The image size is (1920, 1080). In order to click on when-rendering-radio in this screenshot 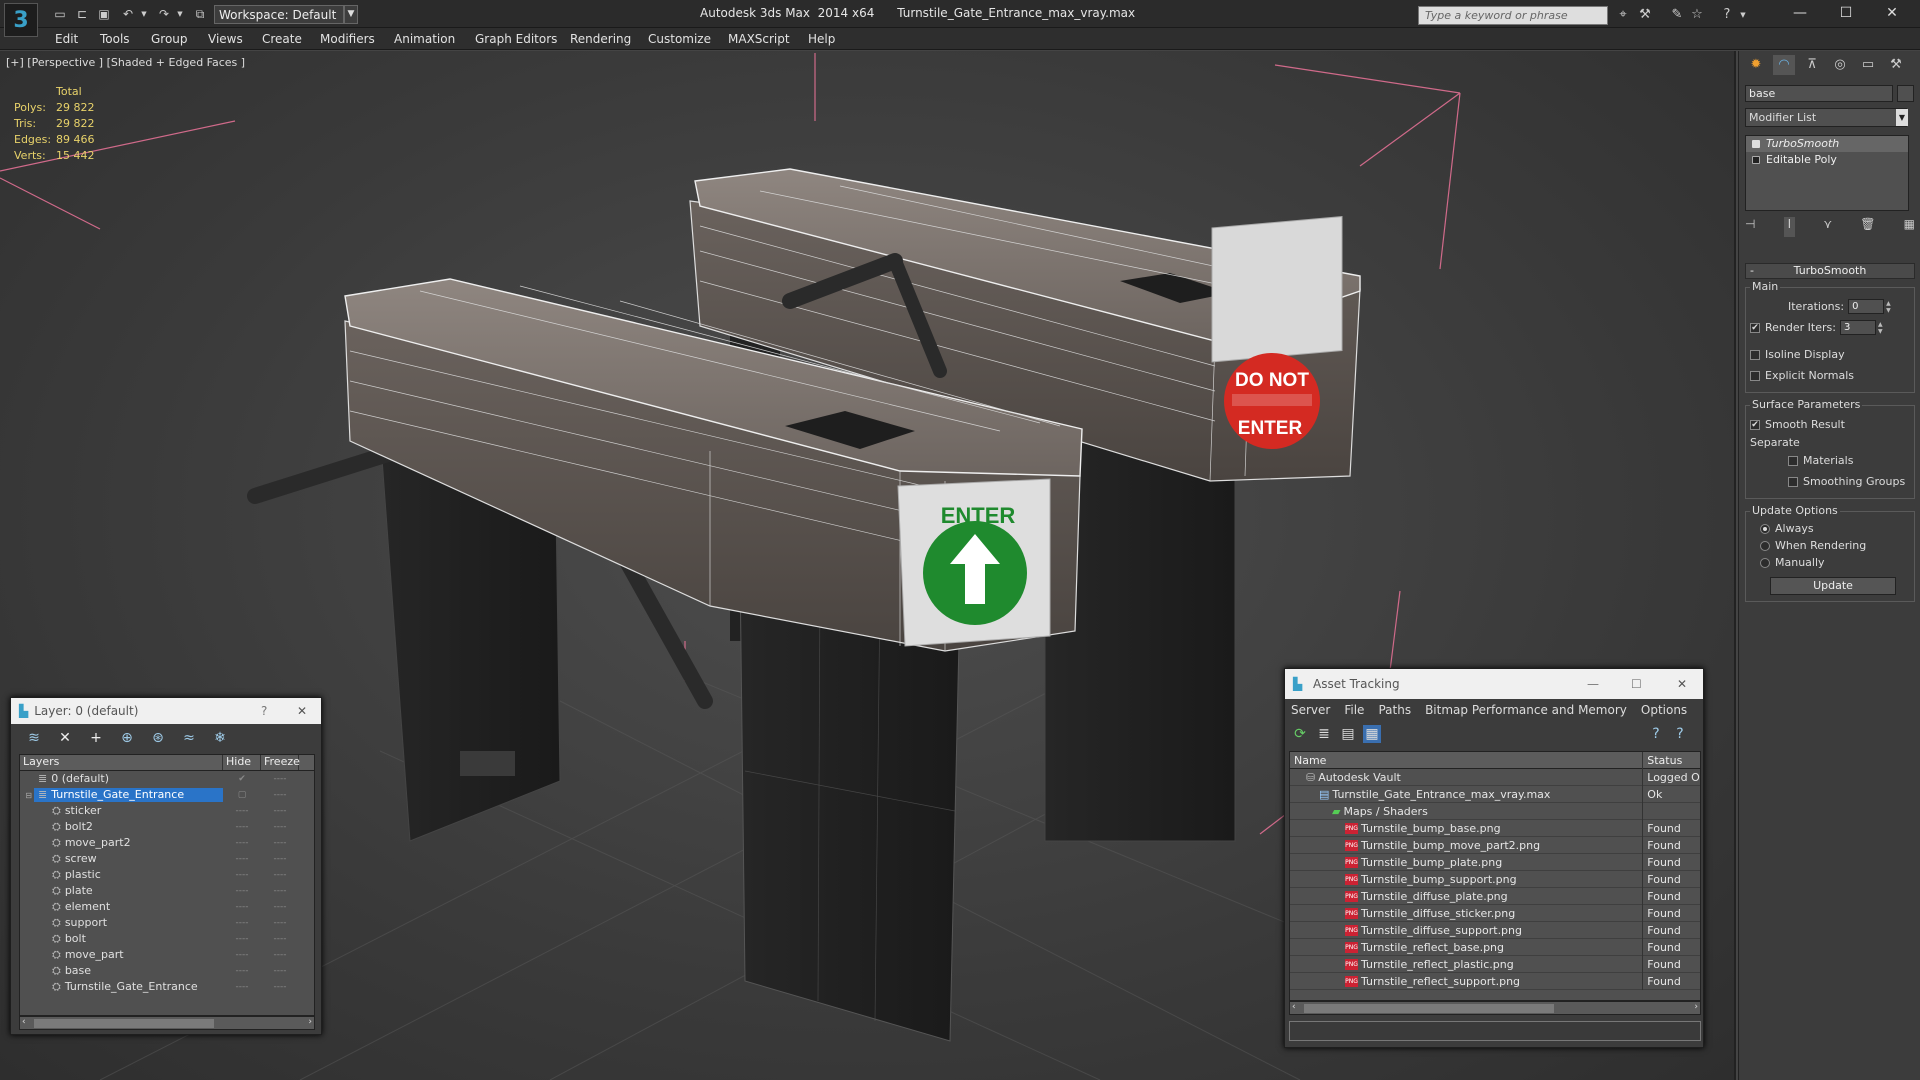, I will do `click(1765, 545)`.